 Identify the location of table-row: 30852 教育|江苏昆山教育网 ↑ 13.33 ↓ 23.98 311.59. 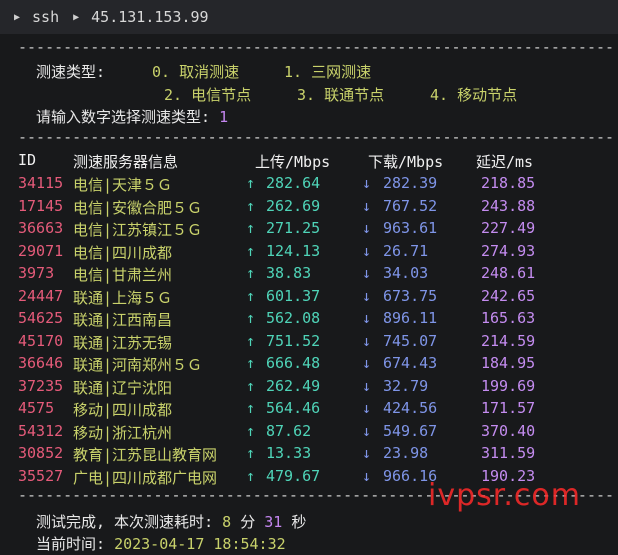
(309, 455).